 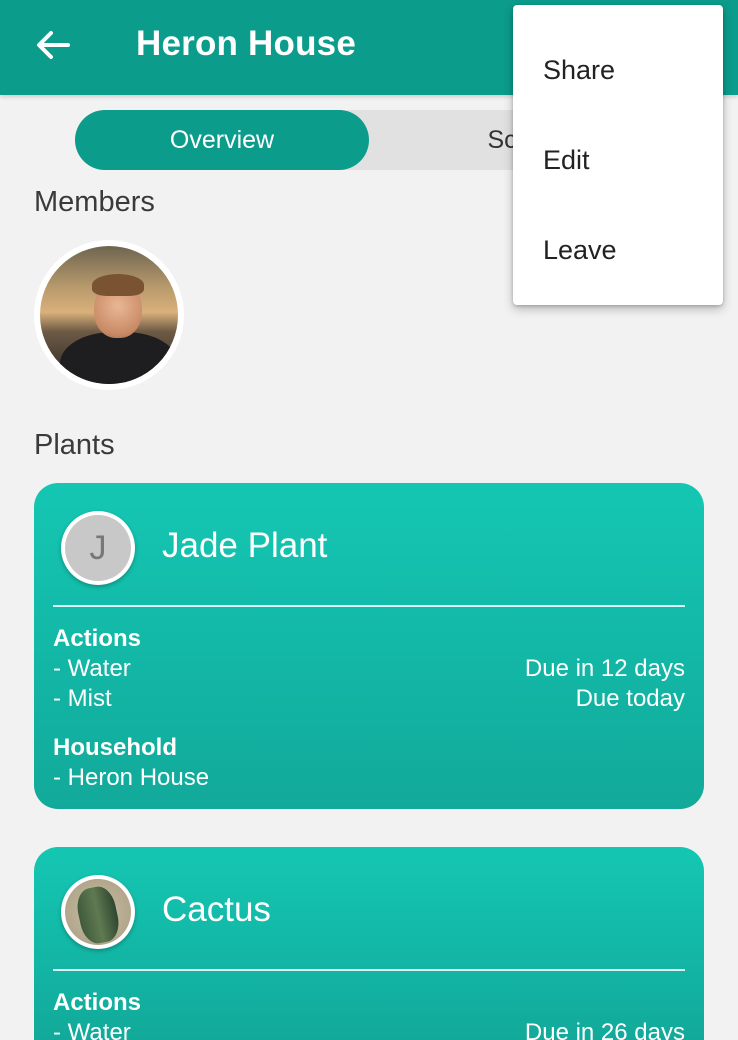 I want to click on plant-avatar, so click(x=98, y=912).